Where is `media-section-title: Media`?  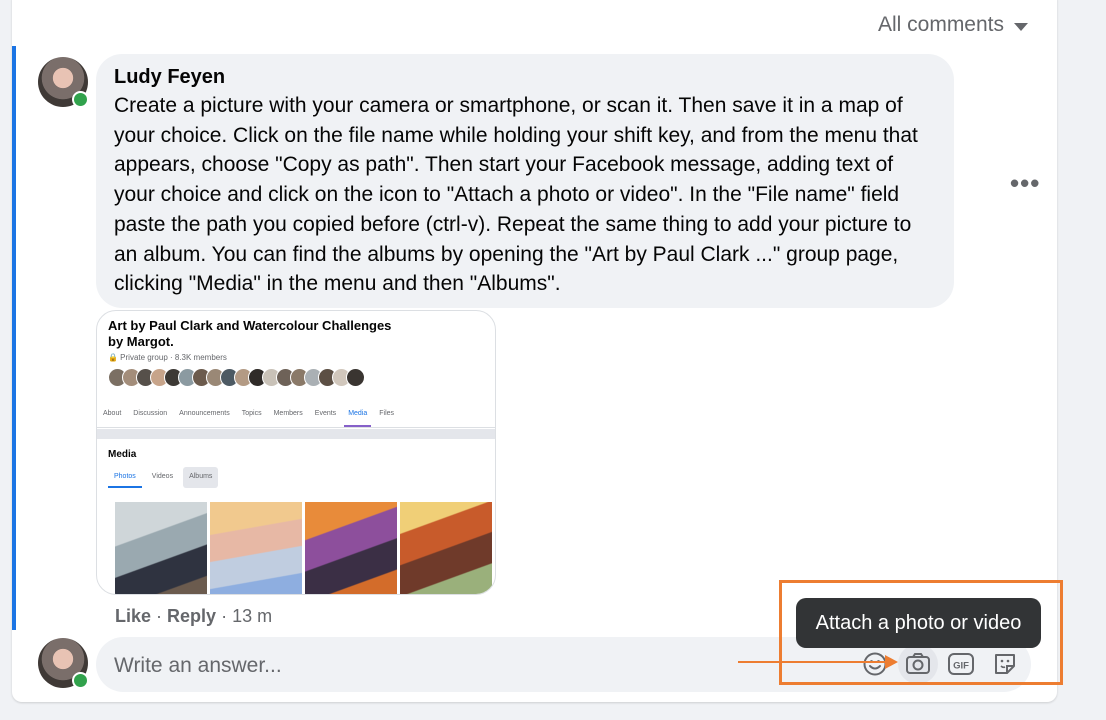
media-section-title: Media is located at coordinates (122, 454).